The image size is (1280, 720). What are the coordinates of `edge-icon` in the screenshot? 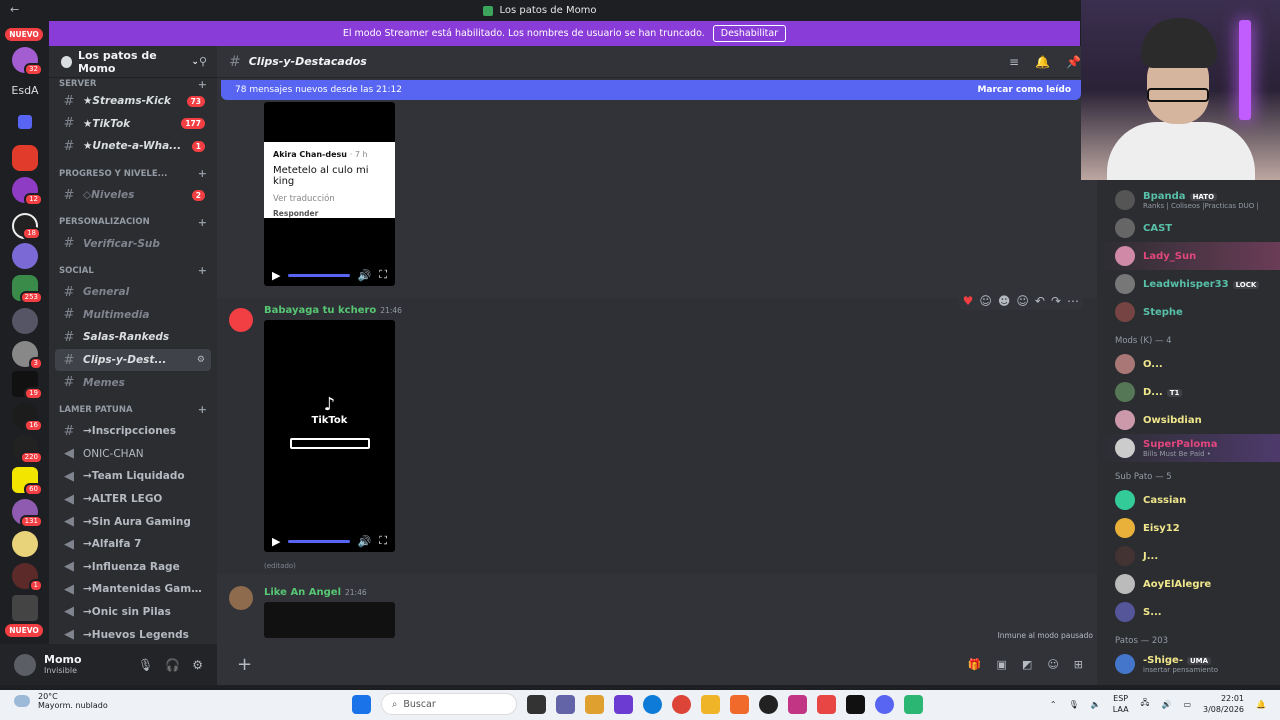 It's located at (652, 704).